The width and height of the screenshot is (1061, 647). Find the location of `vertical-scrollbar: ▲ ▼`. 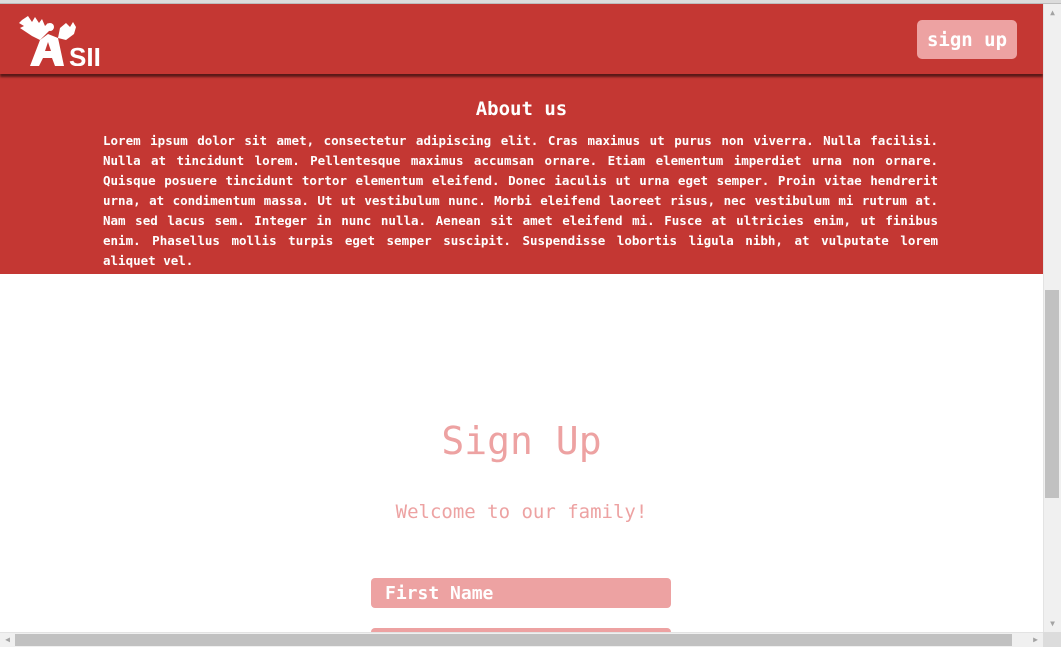

vertical-scrollbar: ▲ ▼ is located at coordinates (1052, 318).